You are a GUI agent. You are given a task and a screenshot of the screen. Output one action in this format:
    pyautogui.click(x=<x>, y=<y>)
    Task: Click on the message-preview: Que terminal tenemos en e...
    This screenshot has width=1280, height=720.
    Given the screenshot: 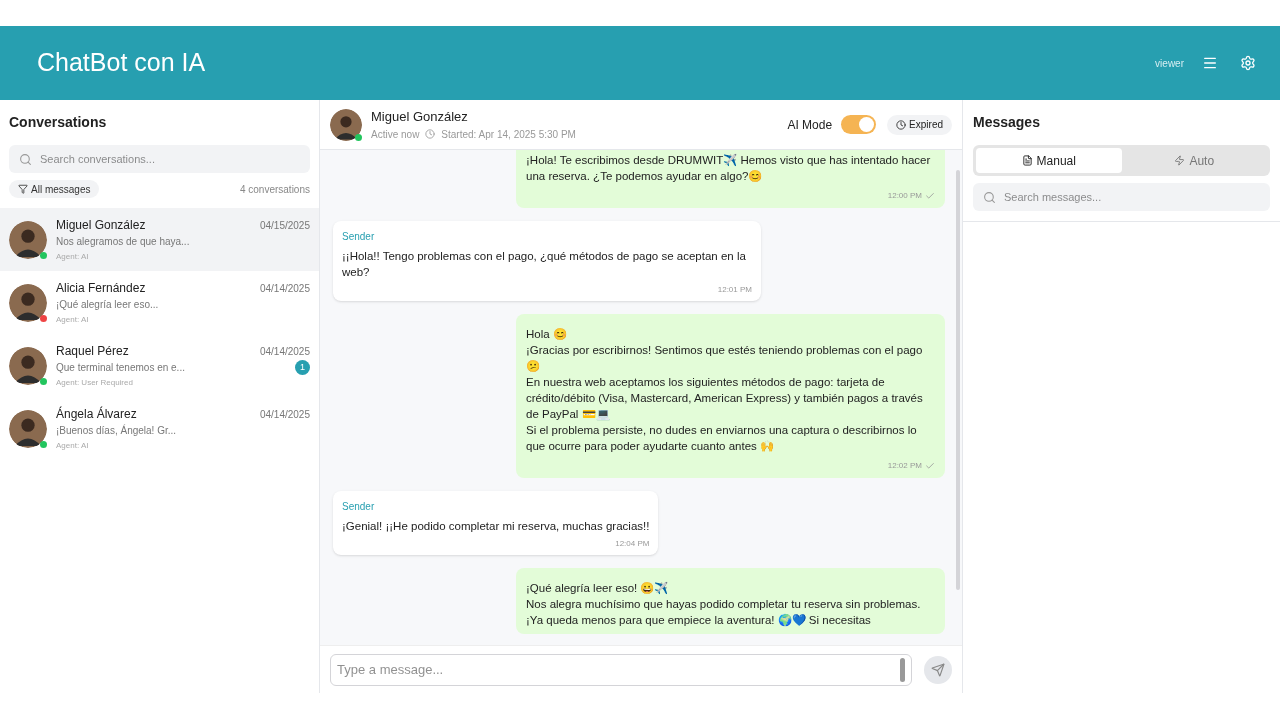 What is the action you would take?
    pyautogui.click(x=120, y=368)
    